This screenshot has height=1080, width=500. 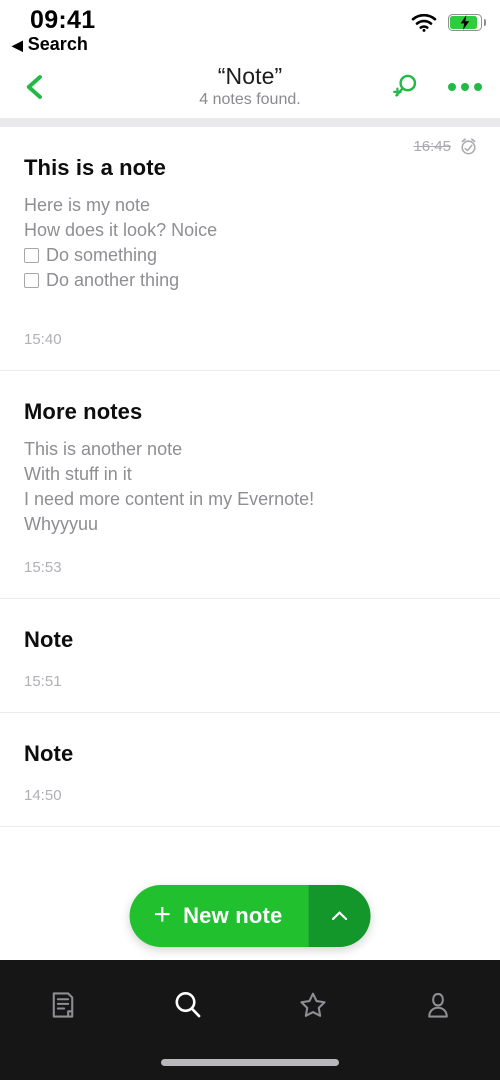 I want to click on note-line-text: With stuff in it, so click(x=78, y=474).